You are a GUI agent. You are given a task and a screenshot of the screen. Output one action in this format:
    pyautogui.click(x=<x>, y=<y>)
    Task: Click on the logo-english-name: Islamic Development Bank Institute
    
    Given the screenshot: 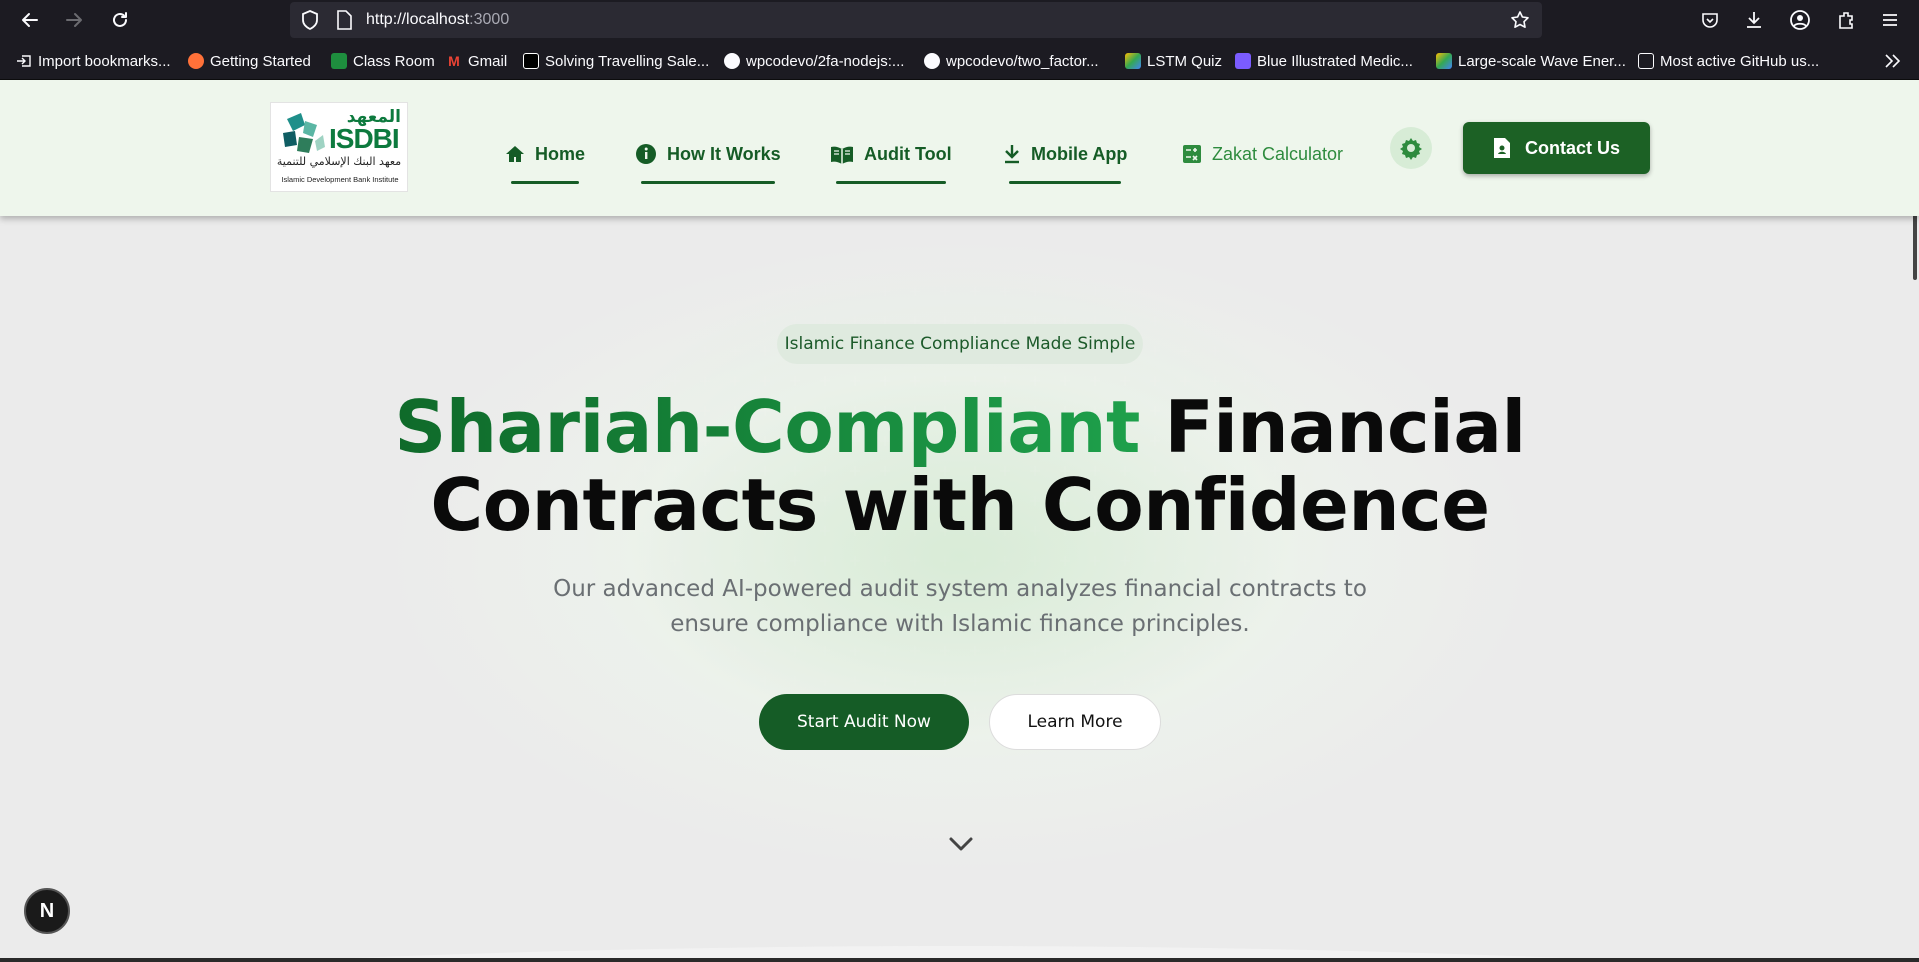 What is the action you would take?
    pyautogui.click(x=340, y=179)
    